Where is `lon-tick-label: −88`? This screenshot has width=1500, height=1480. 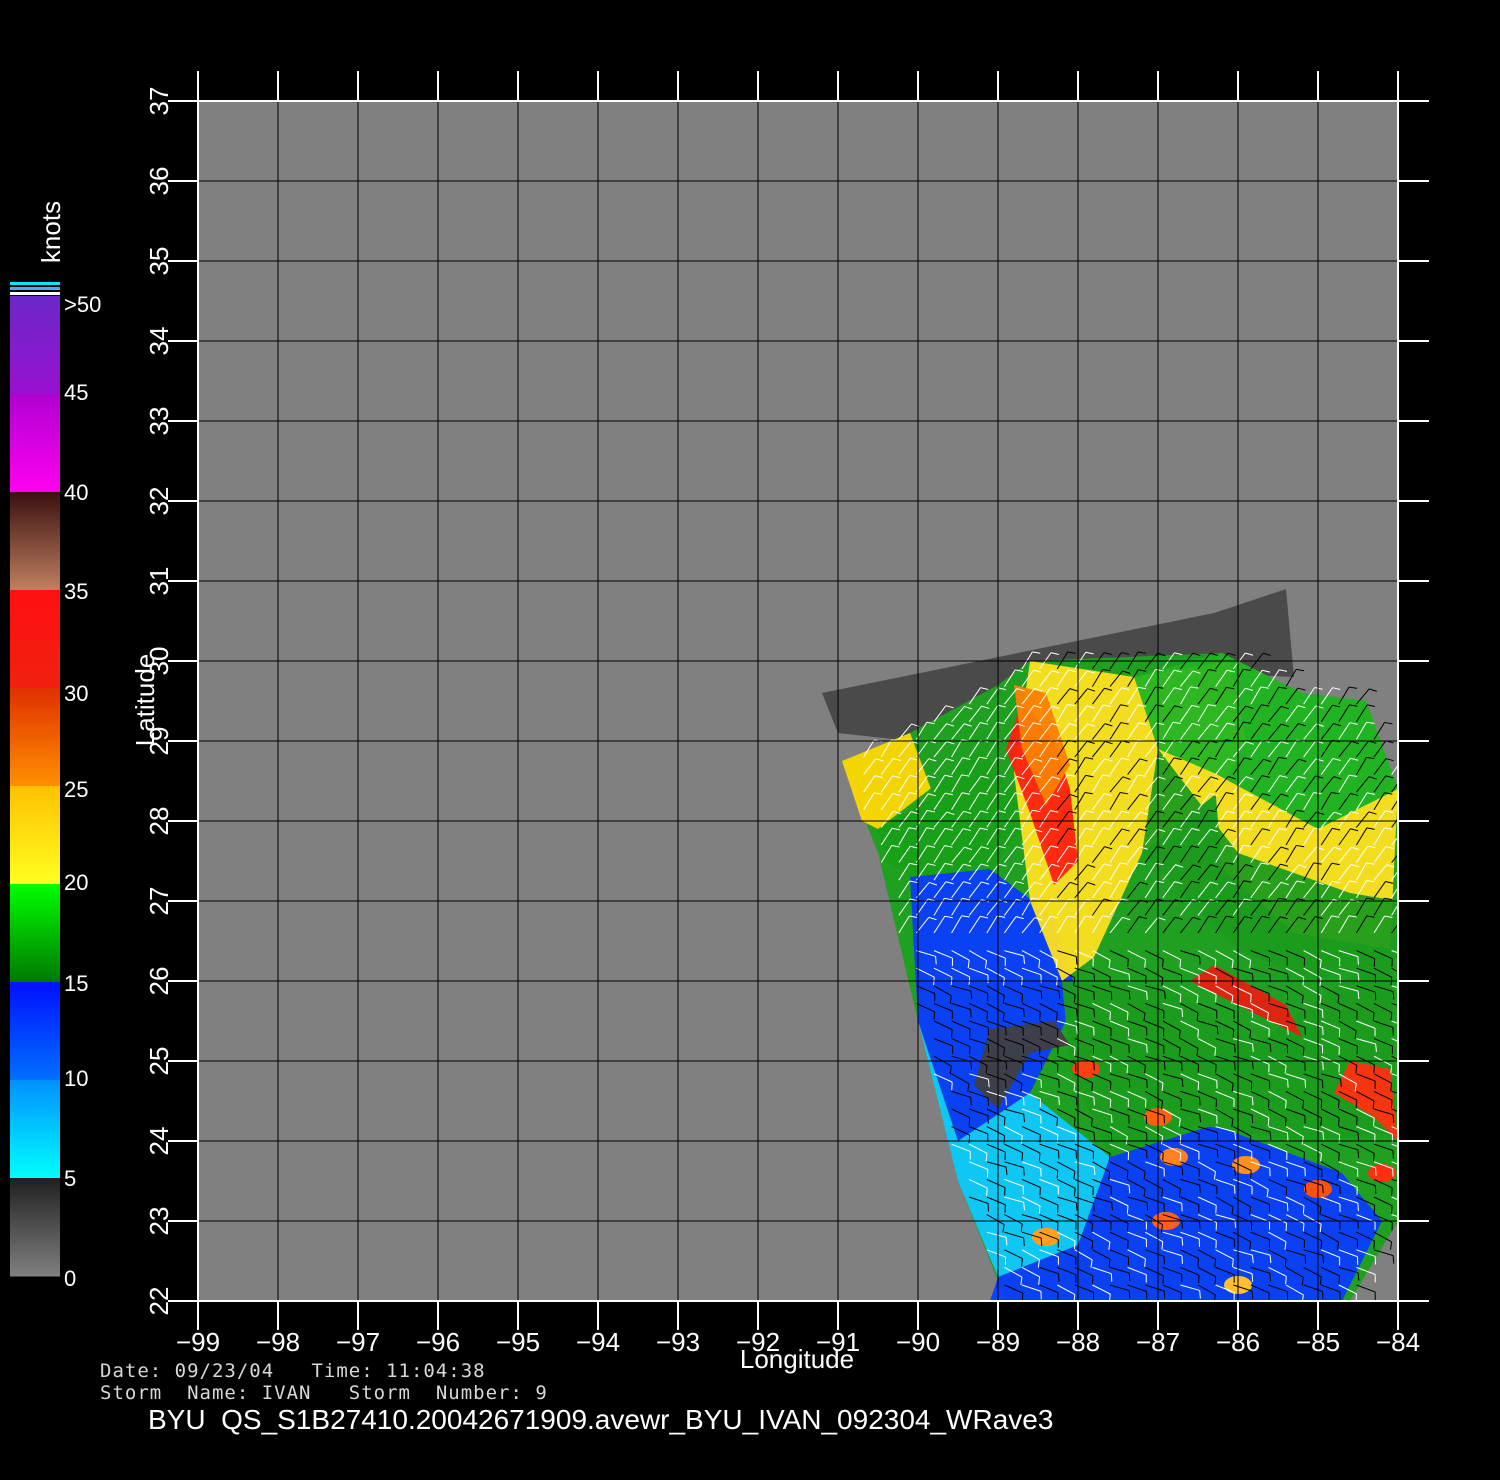
lon-tick-label: −88 is located at coordinates (1078, 1342).